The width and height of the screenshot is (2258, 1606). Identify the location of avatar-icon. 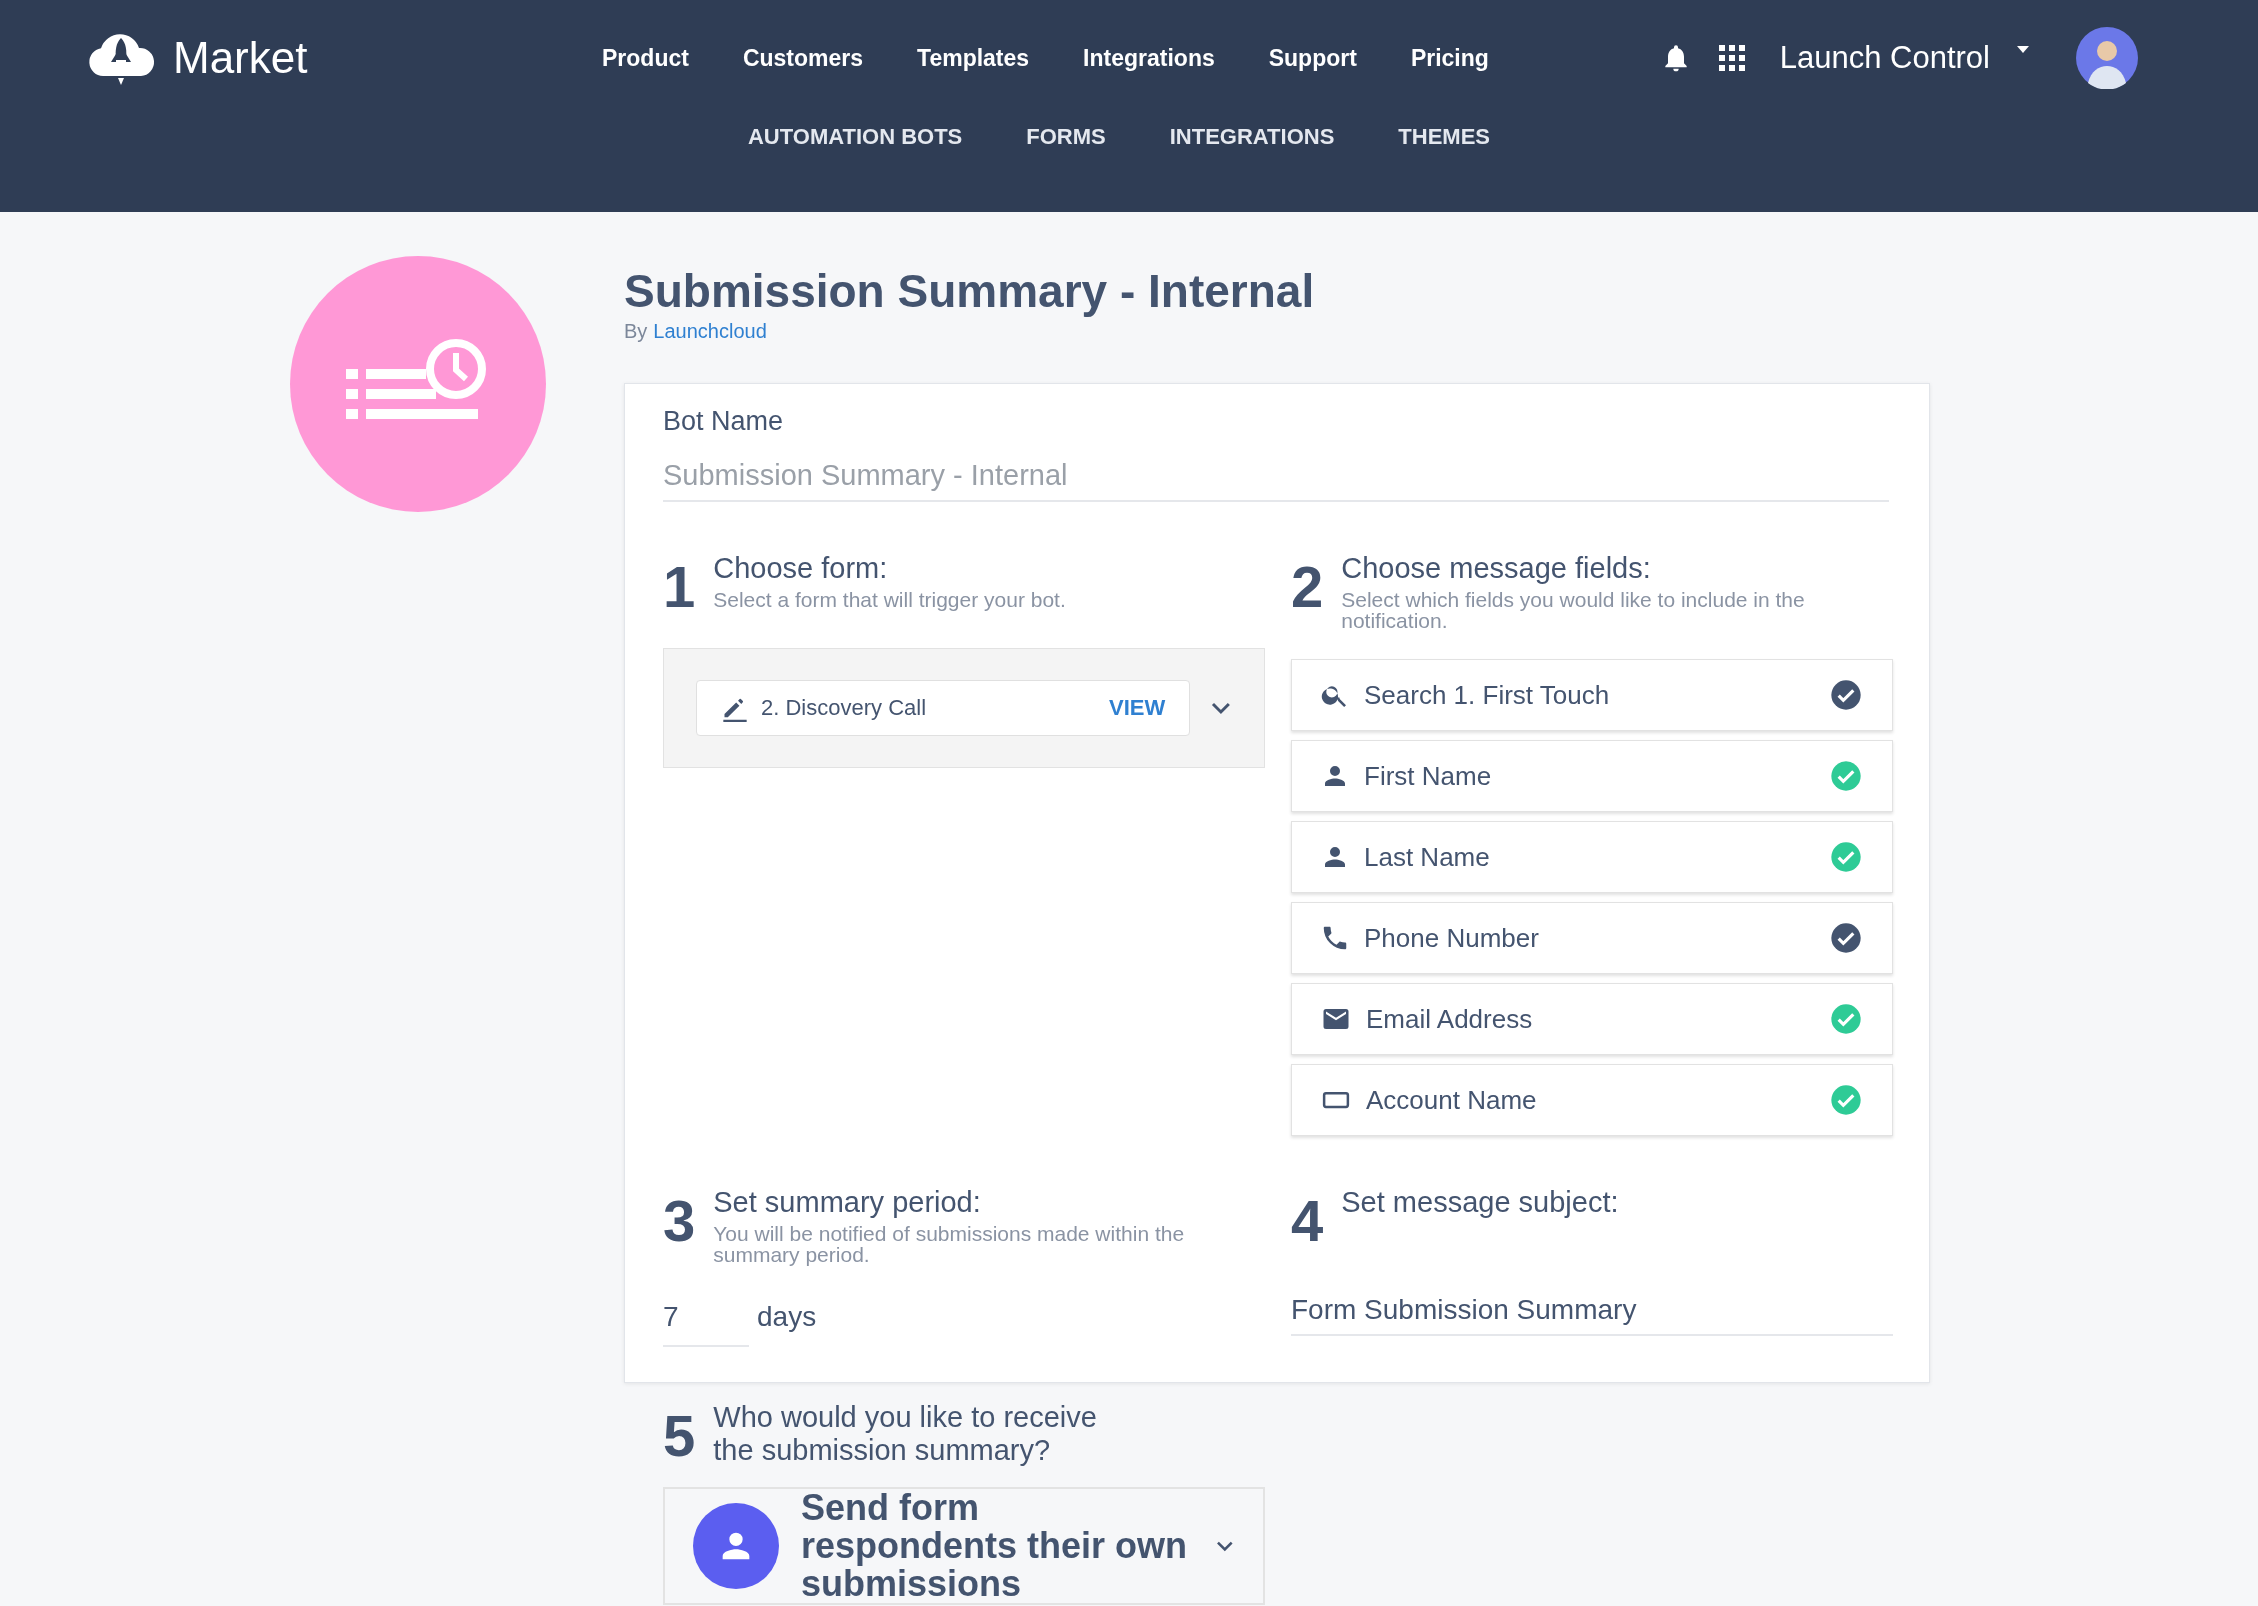
(2107, 58).